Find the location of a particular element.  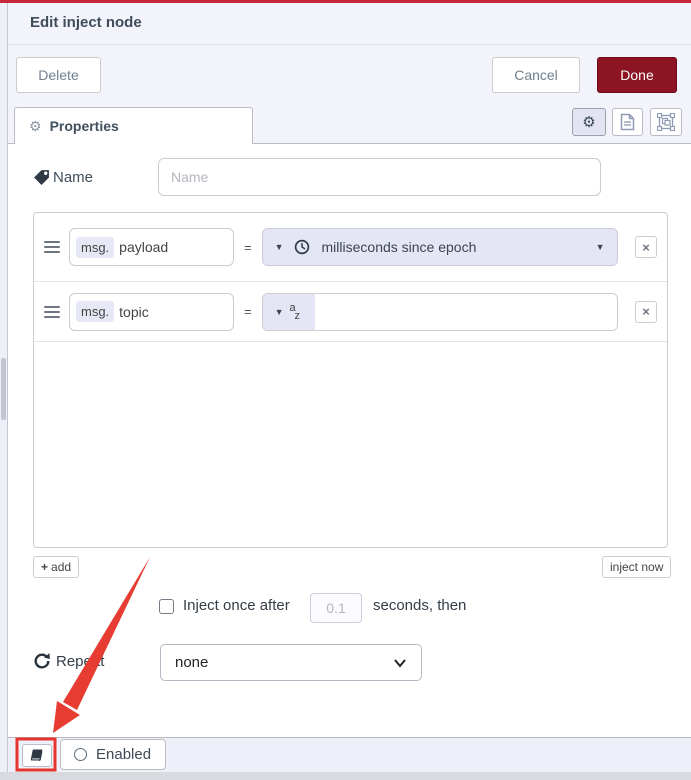

dropdown-caret-icon: ▼ is located at coordinates (600, 247).